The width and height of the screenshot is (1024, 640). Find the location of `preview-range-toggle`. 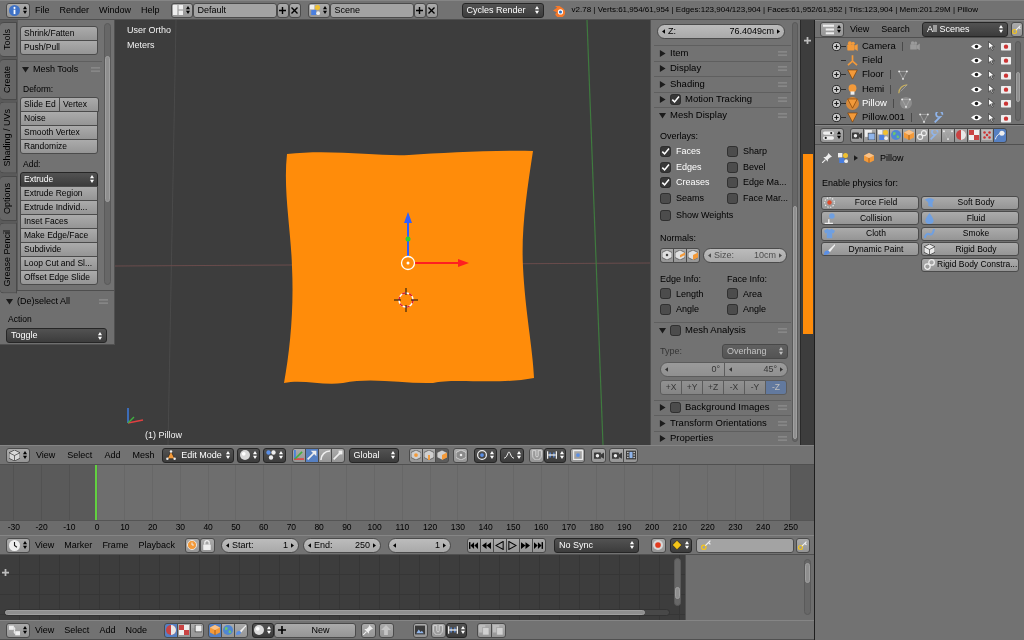

preview-range-toggle is located at coordinates (192, 545).